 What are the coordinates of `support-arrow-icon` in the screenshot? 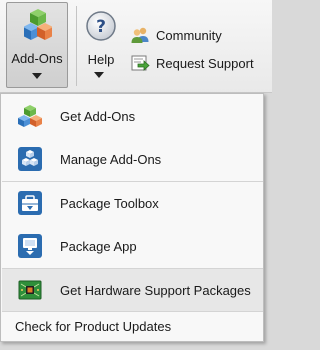 It's located at (140, 63).